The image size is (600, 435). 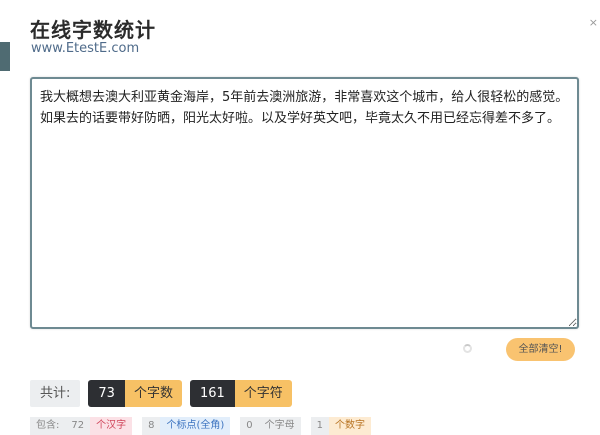 I want to click on word-count-stat: 73 个字数, so click(x=135, y=393).